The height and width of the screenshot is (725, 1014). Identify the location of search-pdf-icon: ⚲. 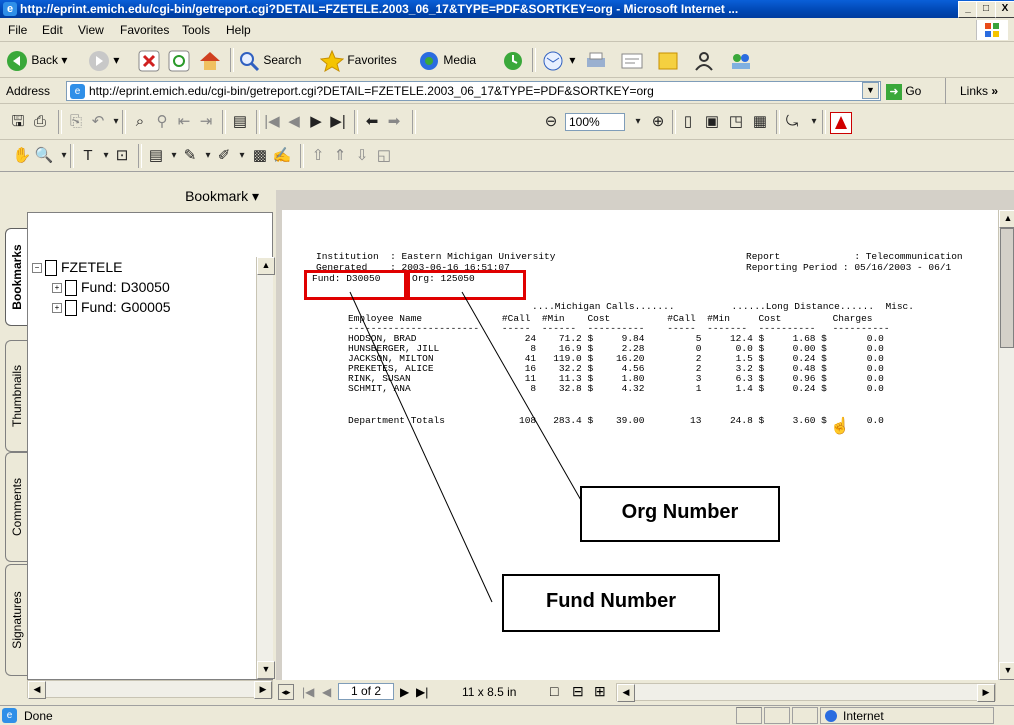
(162, 122).